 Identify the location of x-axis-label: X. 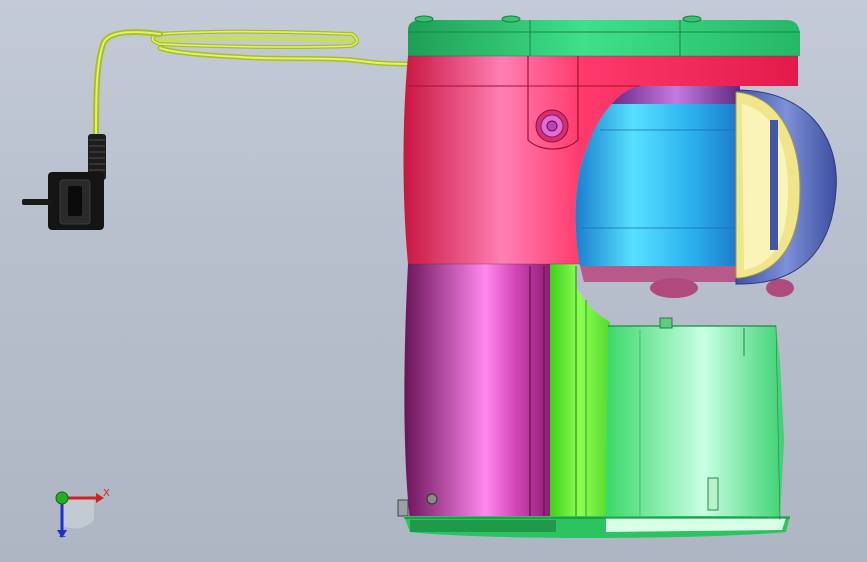
(106, 493).